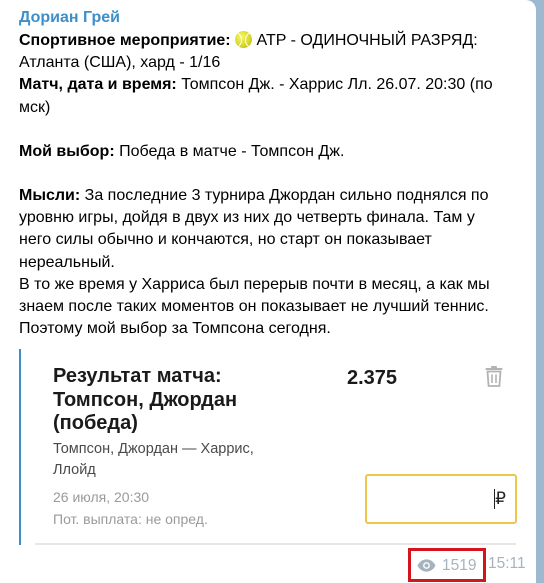 The width and height of the screenshot is (544, 583). What do you see at coordinates (120, 63) in the screenshot?
I see `event-location: Атланта (США), хард - 1/16` at bounding box center [120, 63].